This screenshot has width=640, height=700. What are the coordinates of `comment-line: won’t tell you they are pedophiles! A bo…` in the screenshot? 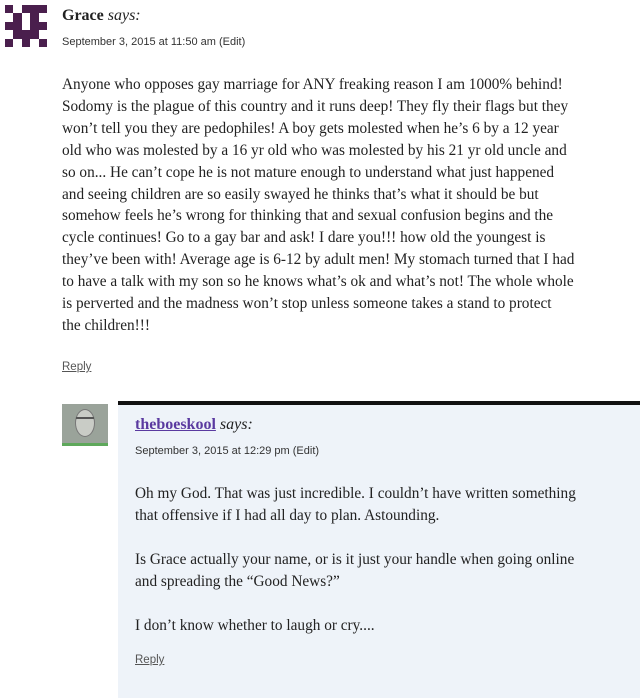 It's located at (310, 128).